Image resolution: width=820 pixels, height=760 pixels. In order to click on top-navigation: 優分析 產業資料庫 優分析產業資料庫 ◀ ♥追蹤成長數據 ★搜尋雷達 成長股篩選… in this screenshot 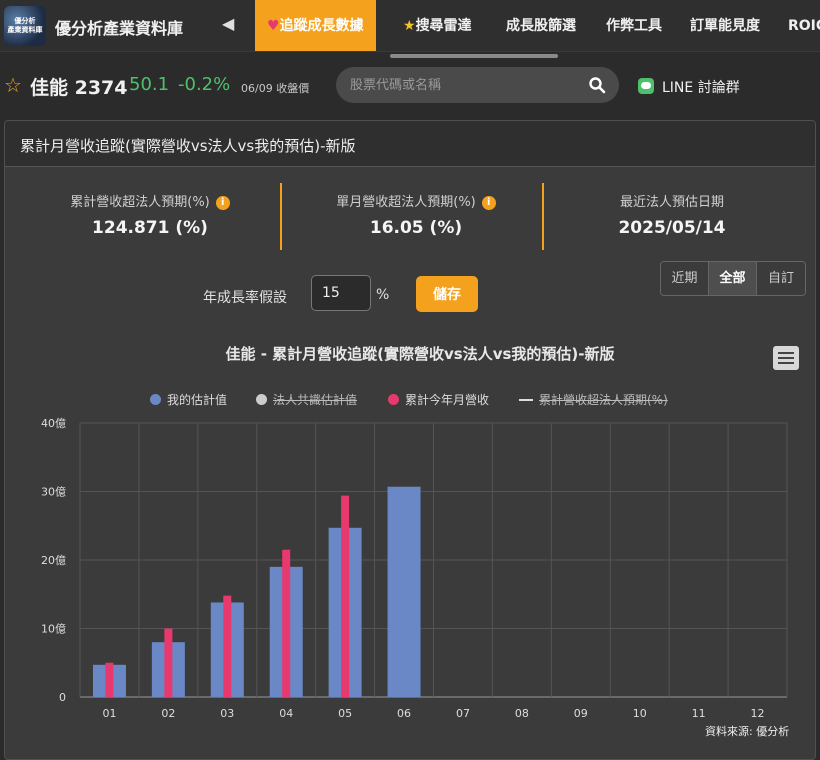, I will do `click(410, 26)`.